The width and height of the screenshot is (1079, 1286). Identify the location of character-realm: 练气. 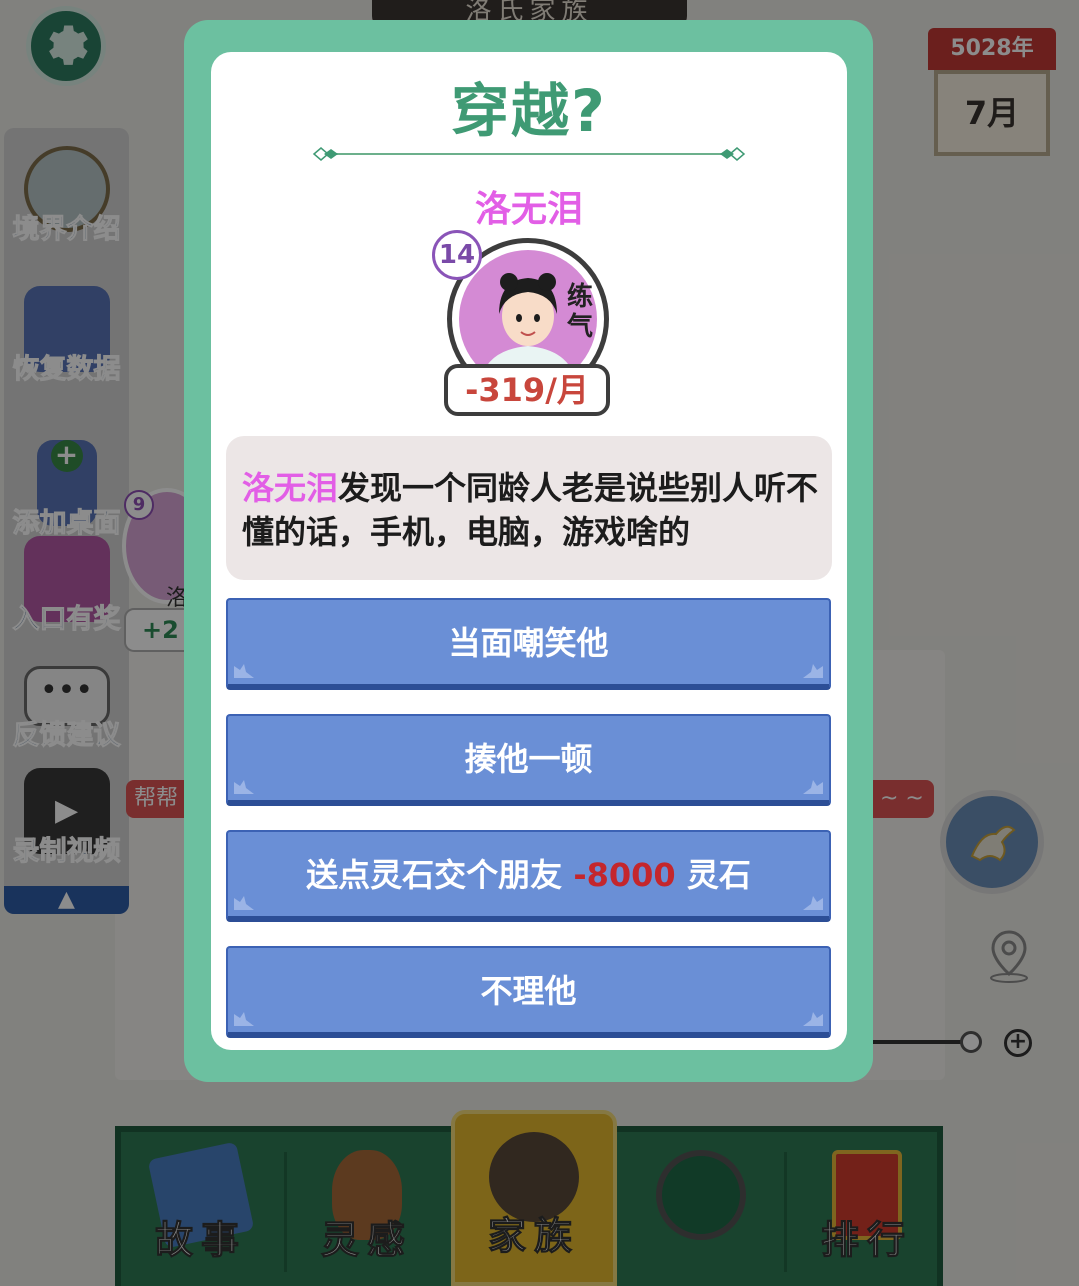
(579, 312).